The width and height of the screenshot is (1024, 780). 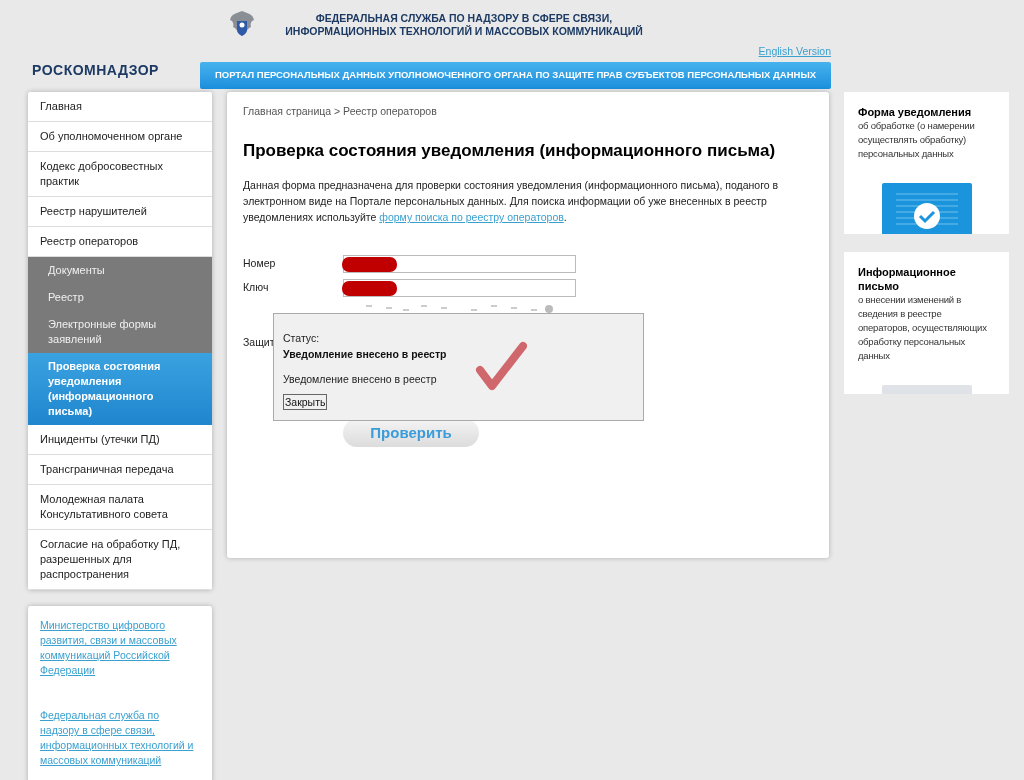 What do you see at coordinates (515, 75) in the screenshot?
I see `portal-banner: ПОРТАЛ ПЕРСОНАЛЬНЫХ ДАННЫХ УПОЛНОМОЧЕННОГО ОРГАНА ПО ЗАЩИТЕ ПРАВ СУБЪЕКТОВ ПЕРСОНАЛЬНЫХ ДАННЫХ` at bounding box center [515, 75].